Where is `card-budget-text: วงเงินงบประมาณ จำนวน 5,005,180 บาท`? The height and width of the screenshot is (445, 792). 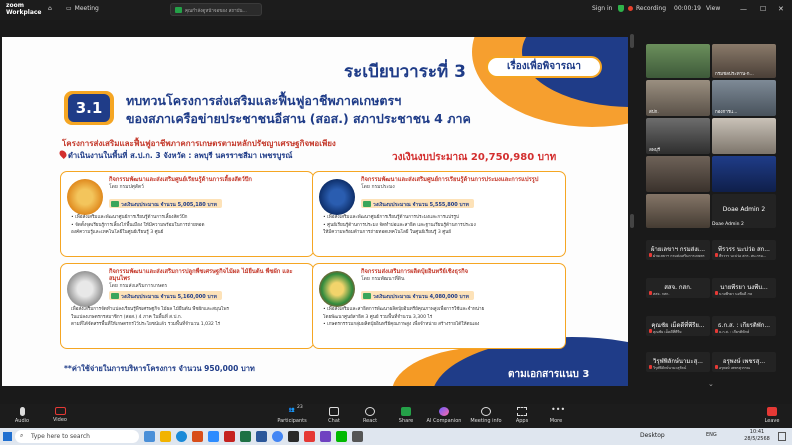
card-budget-text: วงเงินงบประมาณ จำนวน 5,005,180 บาท is located at coordinates (169, 204).